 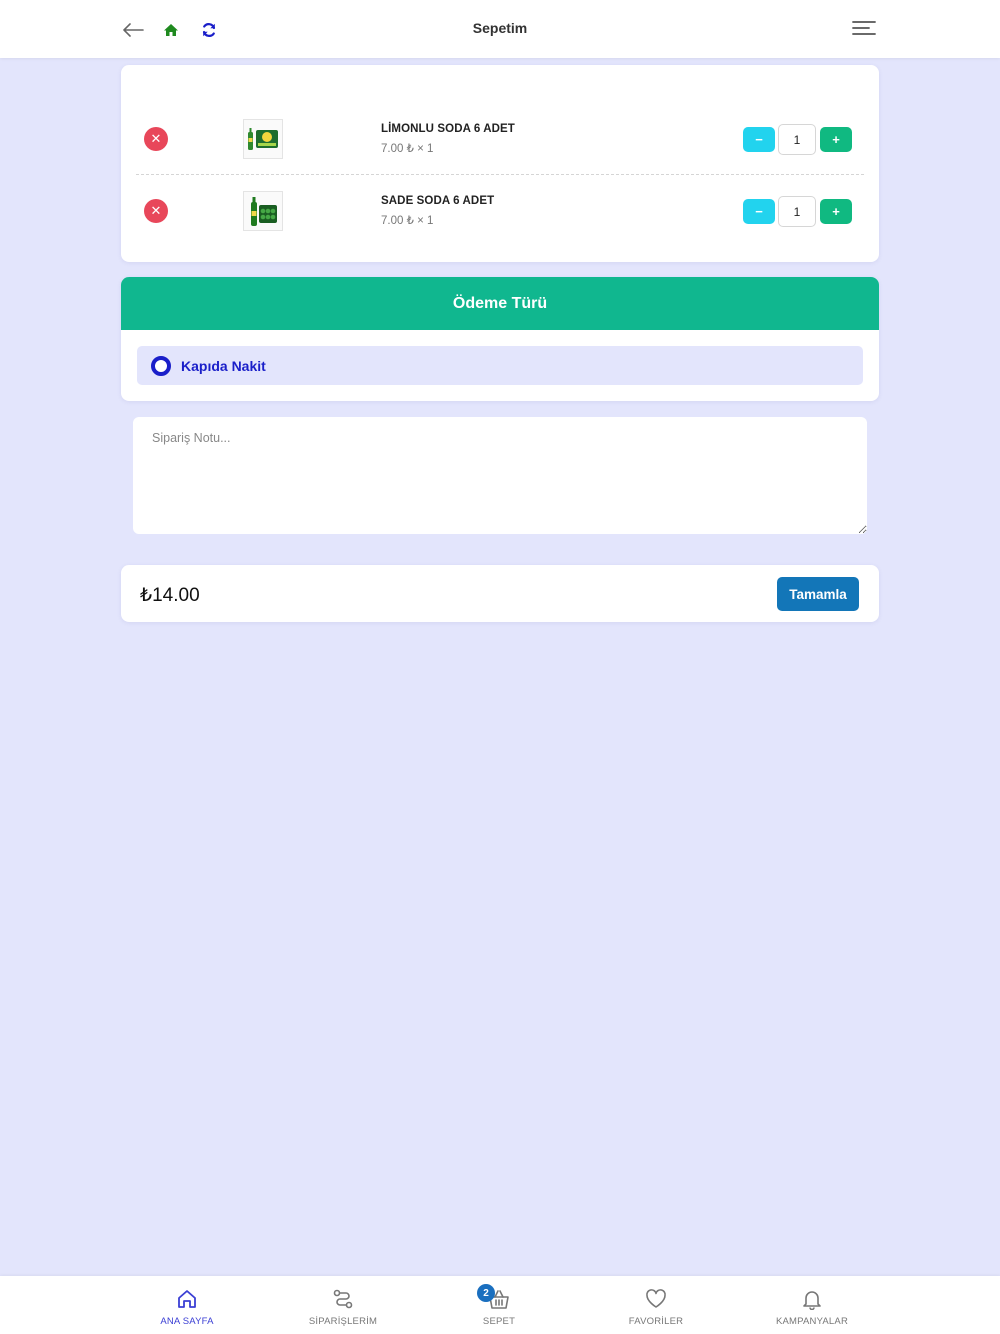 I want to click on payment-title: Ödeme Türü, so click(x=500, y=303).